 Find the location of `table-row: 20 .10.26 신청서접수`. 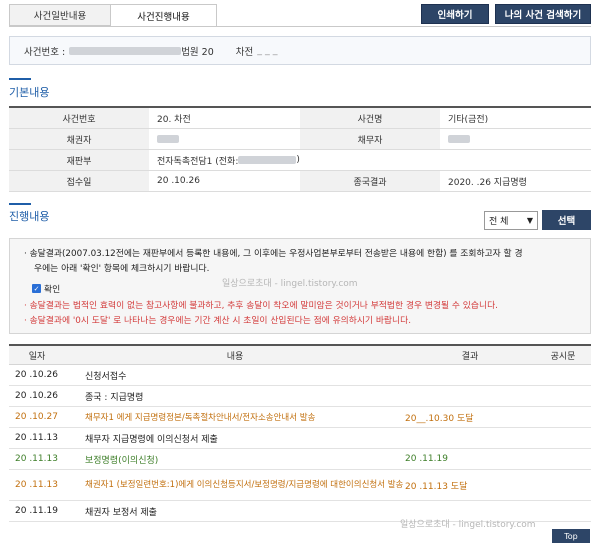

table-row: 20 .10.26 신청서접수 is located at coordinates (300, 375).